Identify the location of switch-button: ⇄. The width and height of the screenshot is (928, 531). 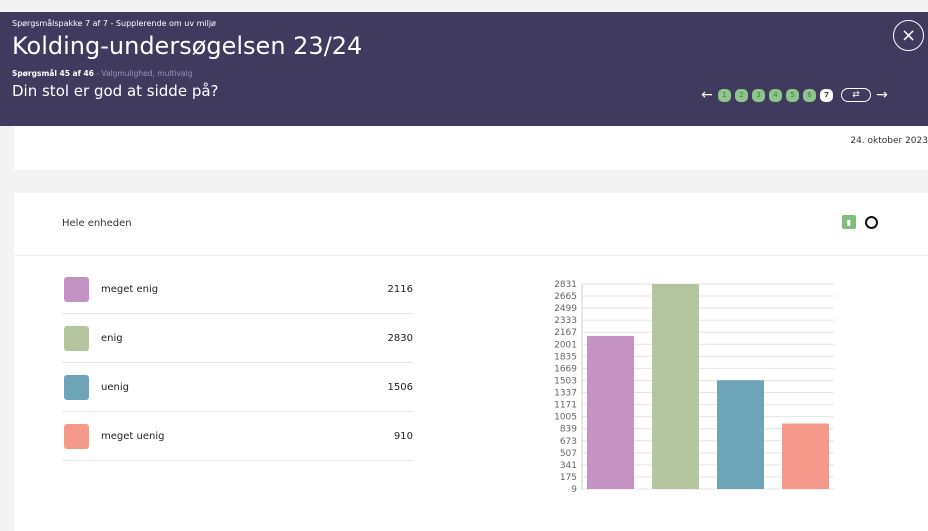
(856, 95).